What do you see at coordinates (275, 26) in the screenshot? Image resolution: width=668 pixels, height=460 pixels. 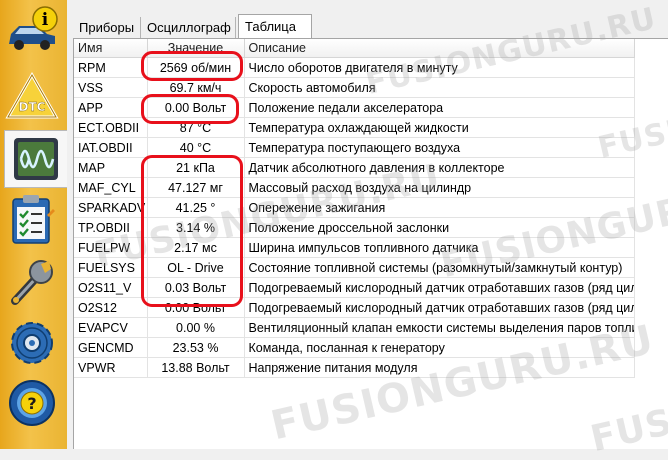 I see `tab-table: Таблица` at bounding box center [275, 26].